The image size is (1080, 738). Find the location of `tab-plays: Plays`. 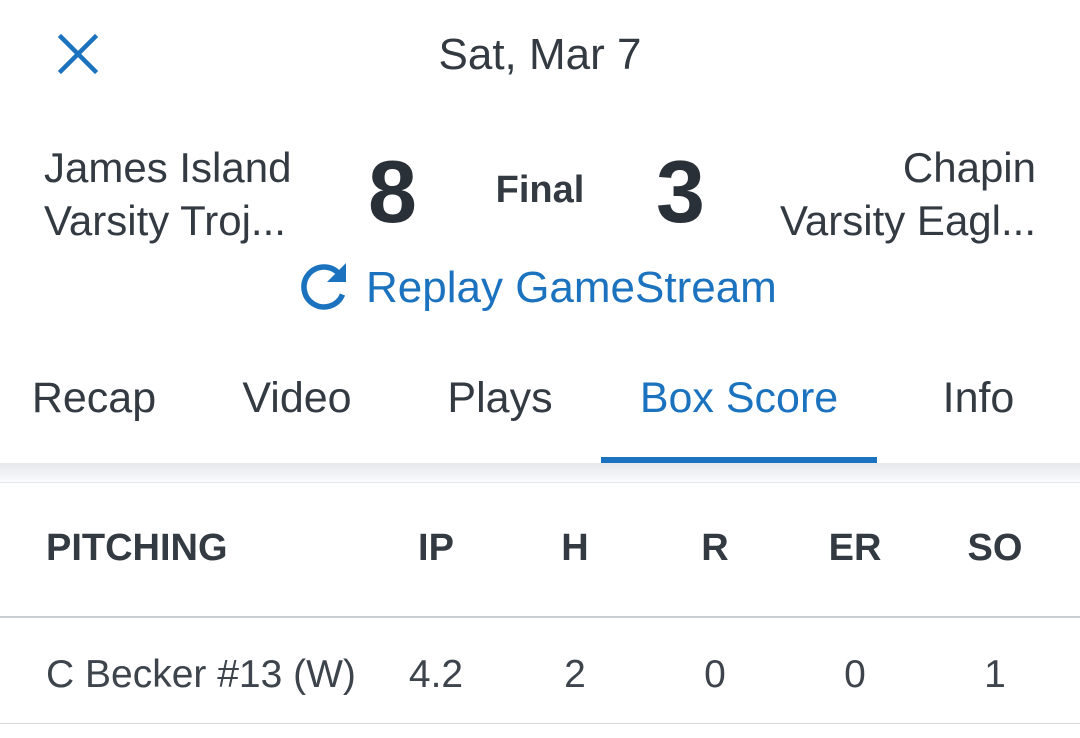

tab-plays: Plays is located at coordinates (500, 412).